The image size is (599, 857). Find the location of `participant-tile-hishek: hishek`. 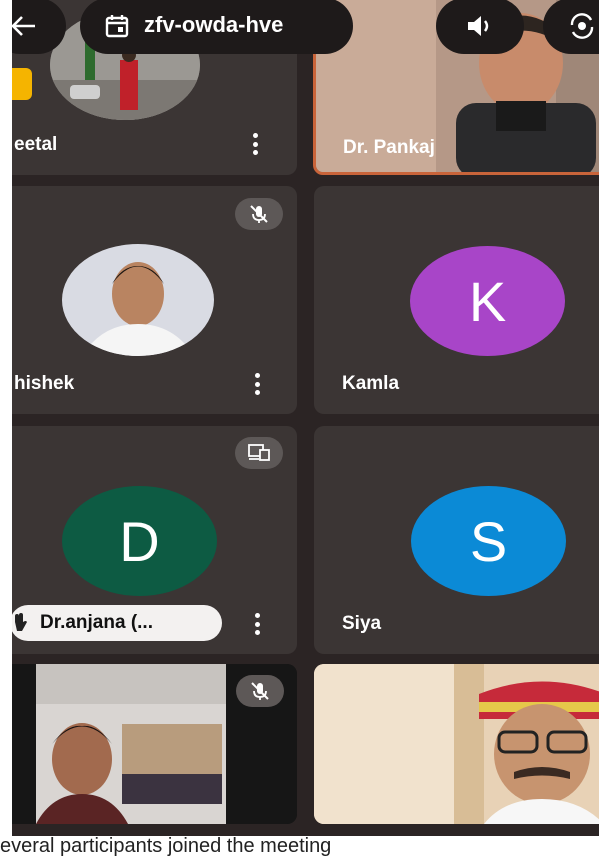

participant-tile-hishek: hishek is located at coordinates (154, 300).